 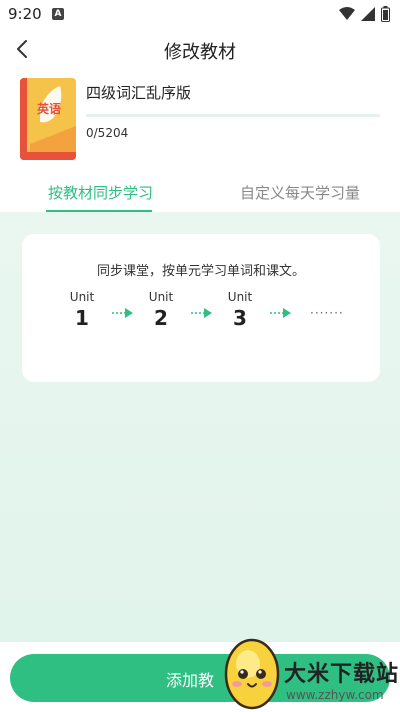 What do you see at coordinates (385, 14) in the screenshot?
I see `battery-icon` at bounding box center [385, 14].